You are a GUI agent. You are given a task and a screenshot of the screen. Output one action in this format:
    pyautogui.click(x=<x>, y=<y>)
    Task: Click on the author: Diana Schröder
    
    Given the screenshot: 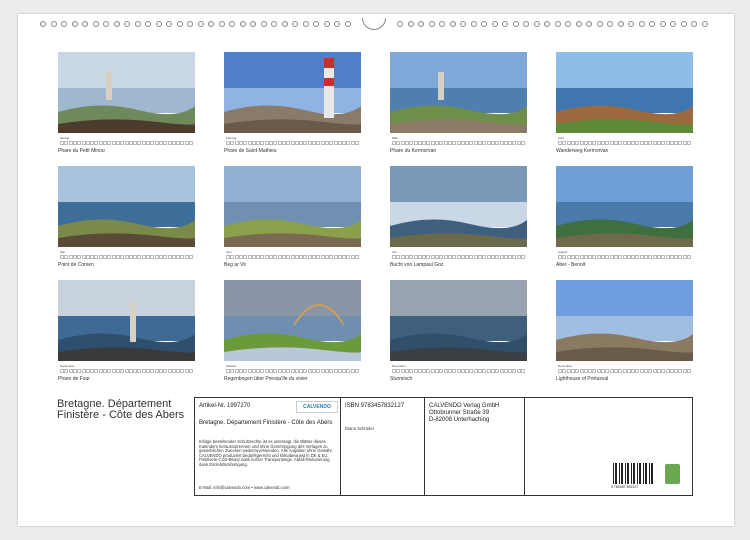 What is the action you would take?
    pyautogui.click(x=360, y=428)
    